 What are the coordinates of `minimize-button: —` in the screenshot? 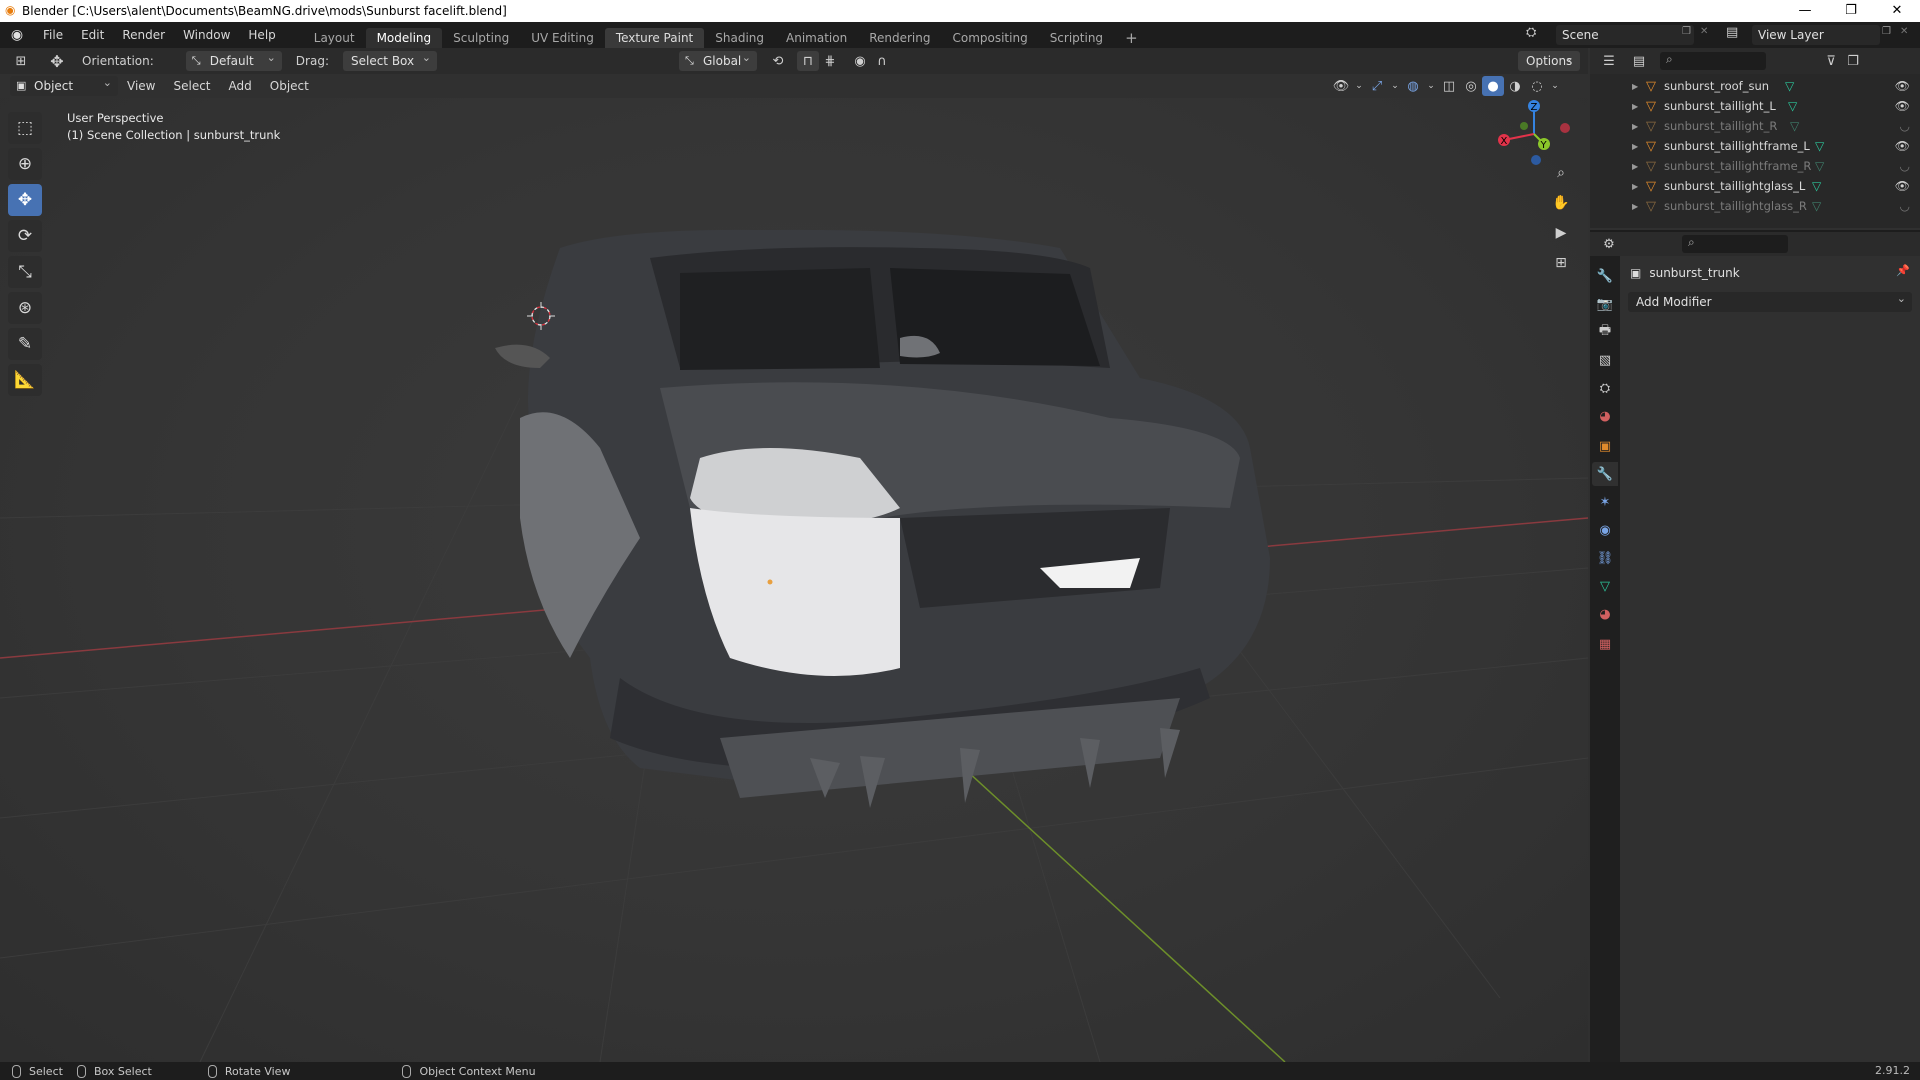 It's located at (1805, 11).